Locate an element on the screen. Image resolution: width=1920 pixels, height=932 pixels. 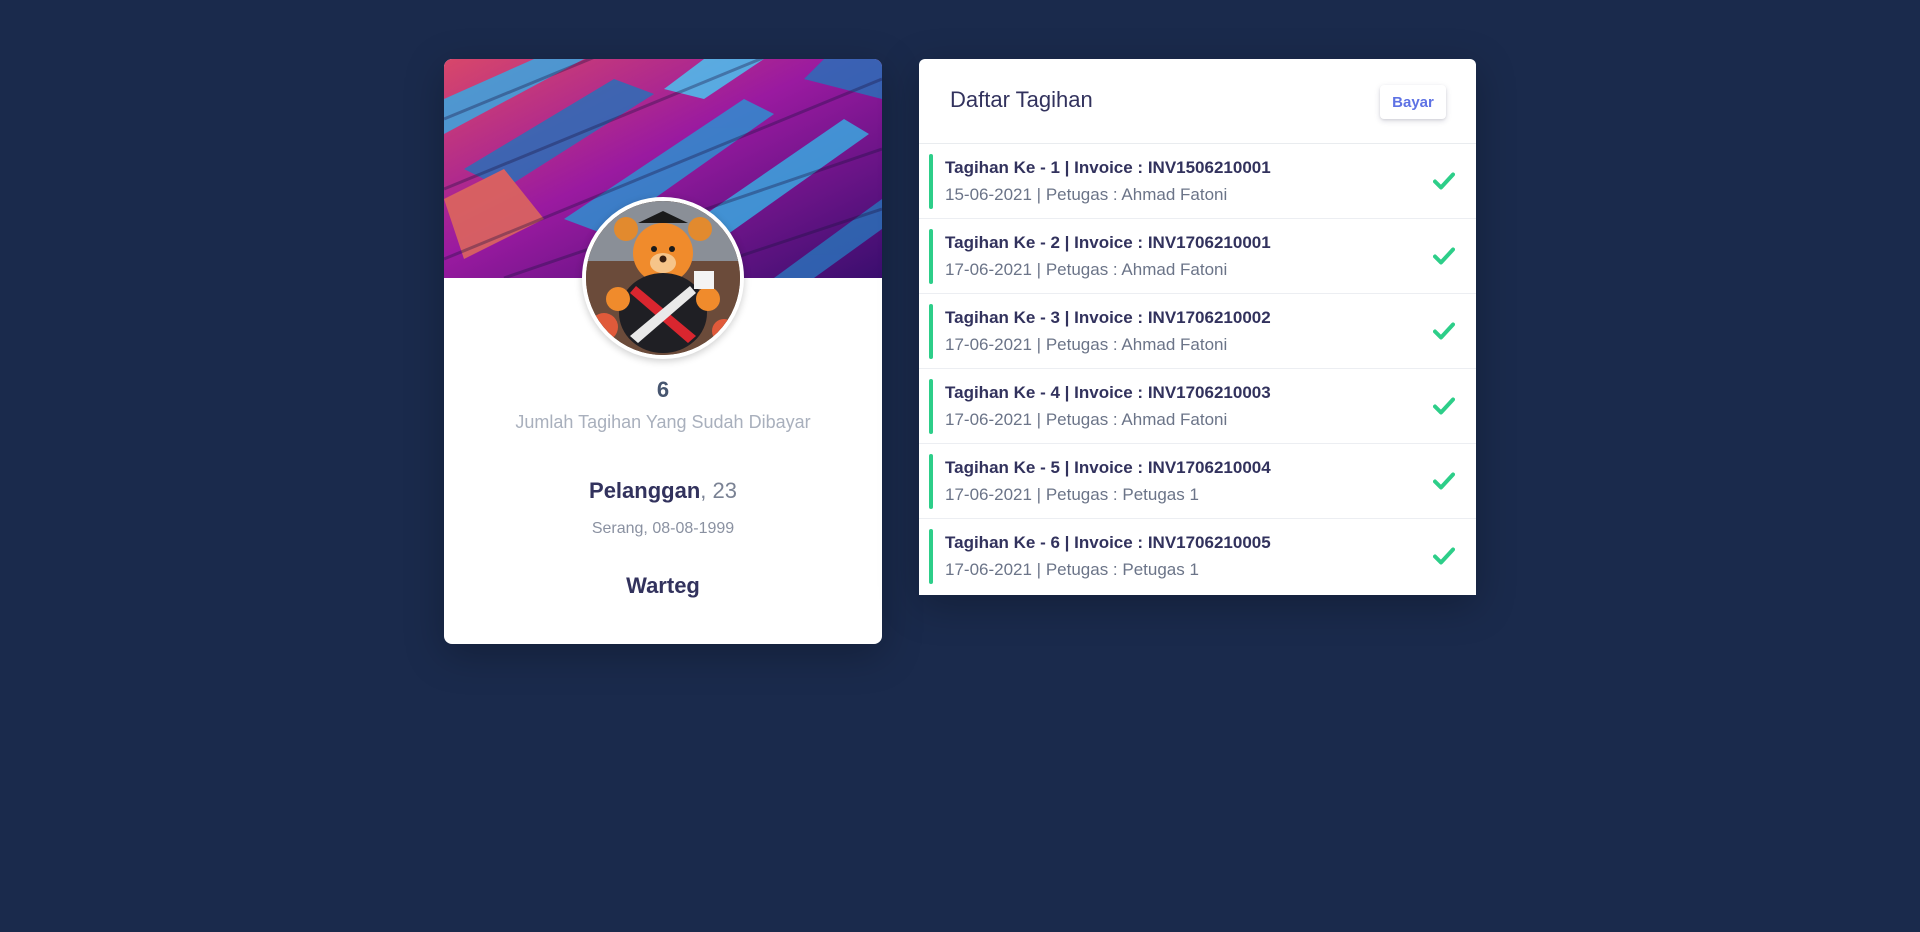
customer-name: Pelanggan is located at coordinates (645, 490).